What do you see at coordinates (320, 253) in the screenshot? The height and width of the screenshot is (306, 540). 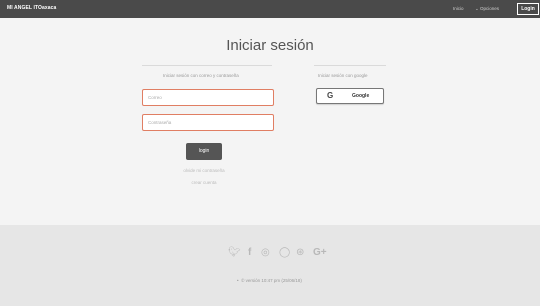 I see `google-plus-icon: G+` at bounding box center [320, 253].